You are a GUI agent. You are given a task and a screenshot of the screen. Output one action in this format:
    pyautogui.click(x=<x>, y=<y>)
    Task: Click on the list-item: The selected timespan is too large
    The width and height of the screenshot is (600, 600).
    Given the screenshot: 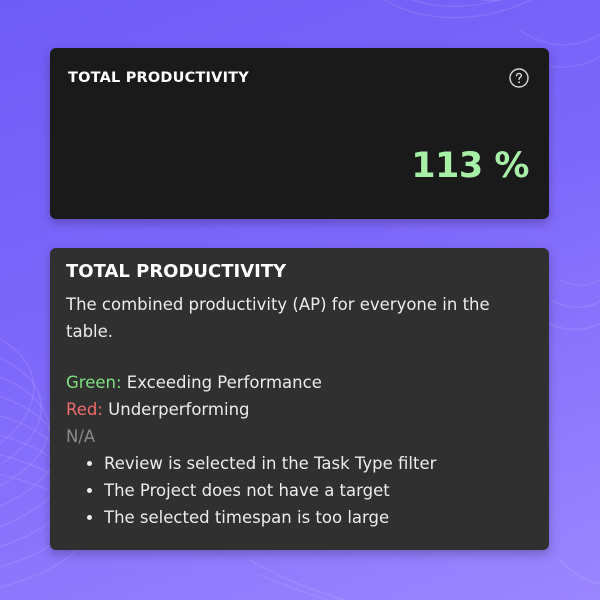 What is the action you would take?
    pyautogui.click(x=318, y=517)
    